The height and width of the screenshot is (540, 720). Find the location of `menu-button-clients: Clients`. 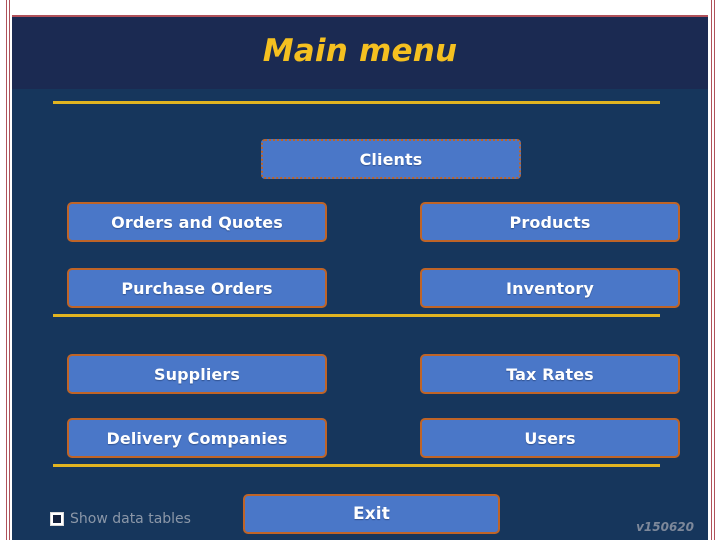

menu-button-clients: Clients is located at coordinates (391, 159).